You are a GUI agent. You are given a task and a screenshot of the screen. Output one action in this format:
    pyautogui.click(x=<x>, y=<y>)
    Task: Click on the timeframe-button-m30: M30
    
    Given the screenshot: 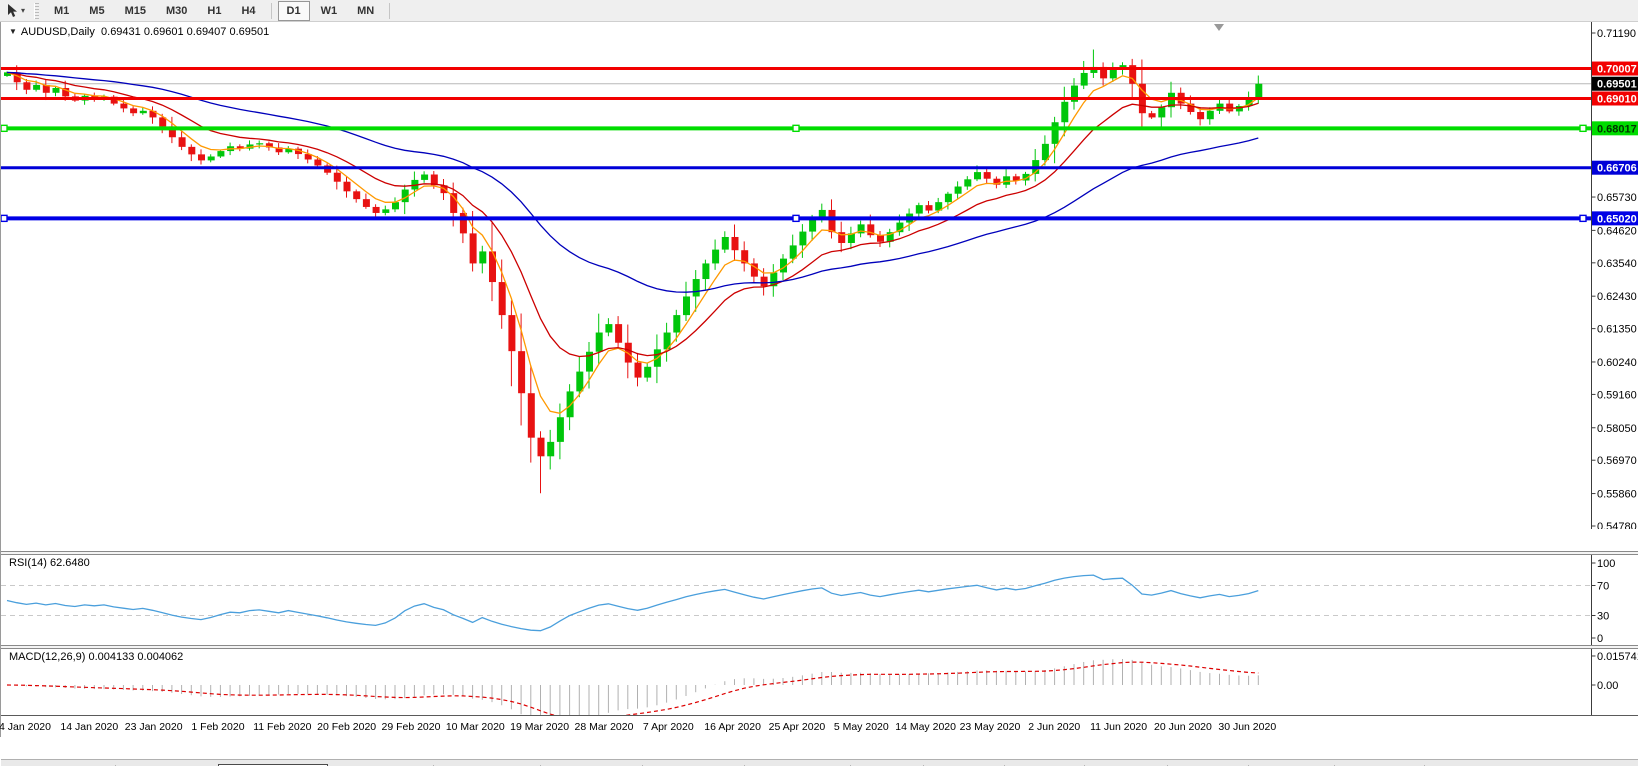 What is the action you would take?
    pyautogui.click(x=176, y=11)
    